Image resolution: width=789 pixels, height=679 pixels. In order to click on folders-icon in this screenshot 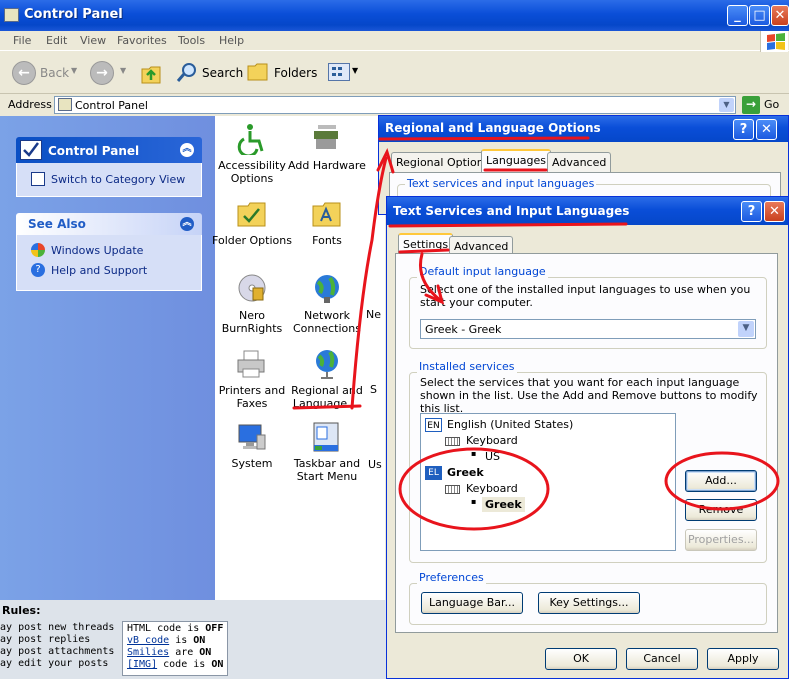, I will do `click(259, 72)`.